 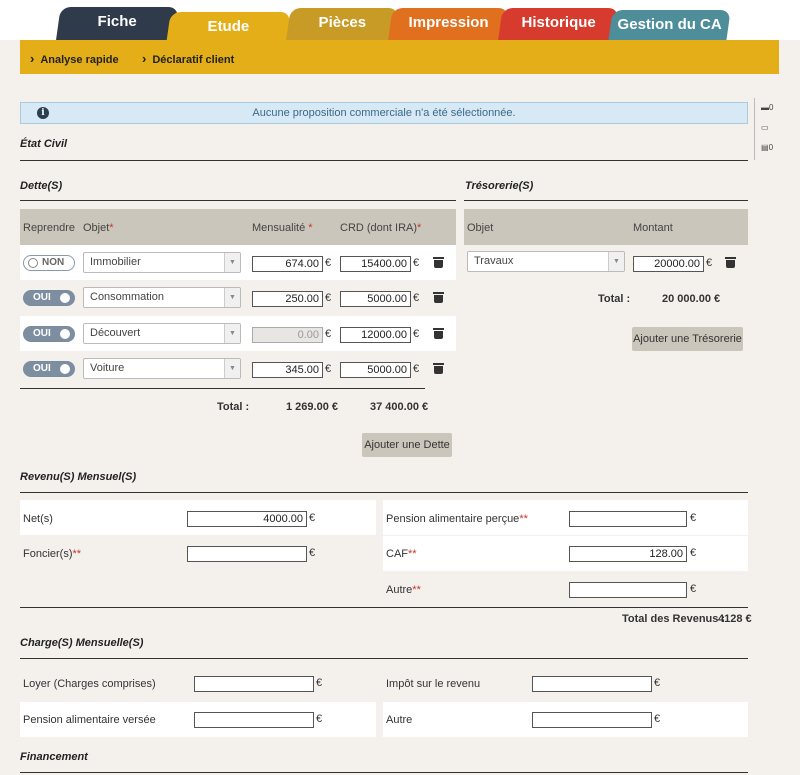 I want to click on tresorerie-total: 20 000.00 €, so click(x=691, y=299).